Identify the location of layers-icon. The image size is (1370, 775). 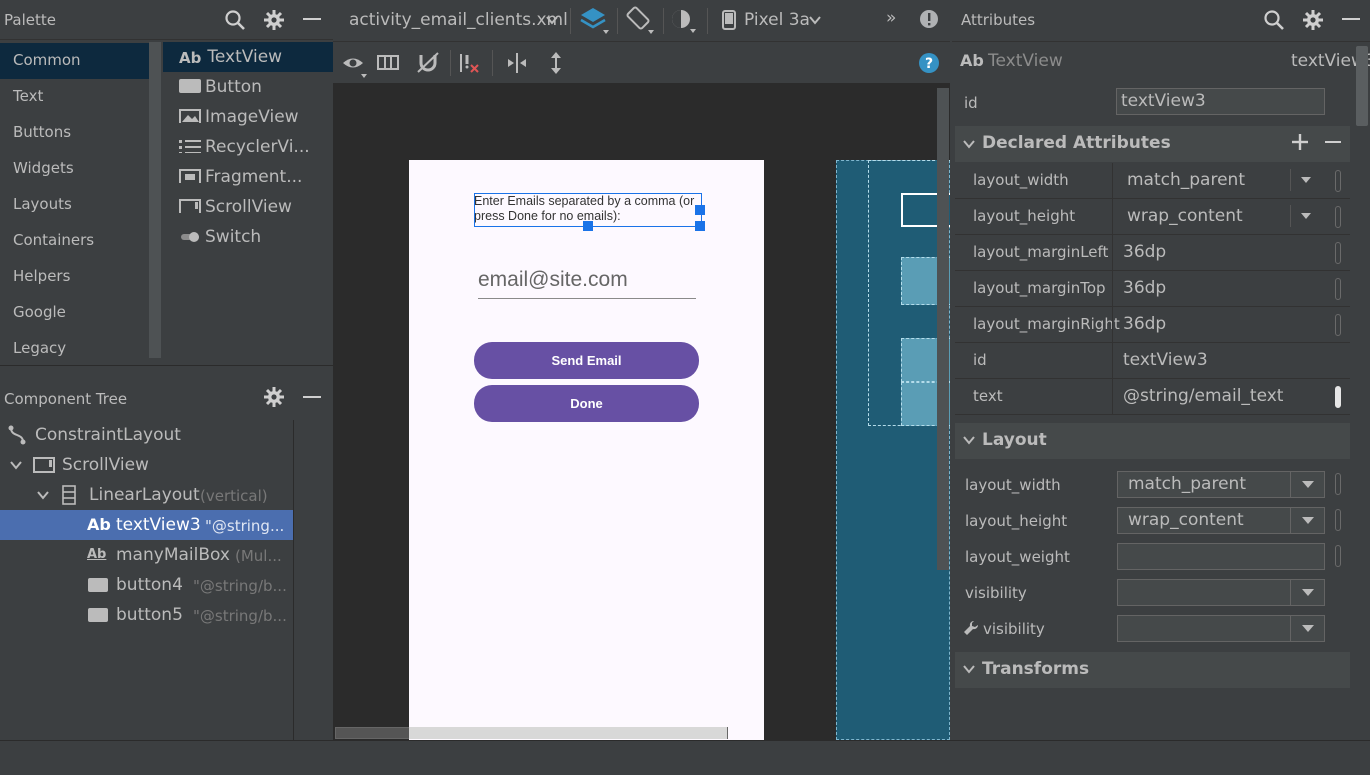
(594, 20).